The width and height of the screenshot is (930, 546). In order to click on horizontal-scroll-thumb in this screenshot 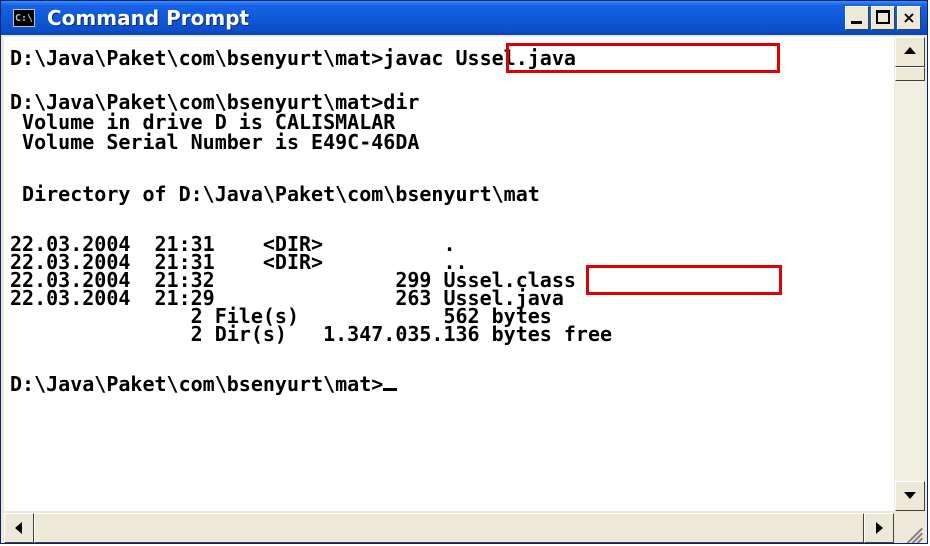, I will do `click(449, 528)`.